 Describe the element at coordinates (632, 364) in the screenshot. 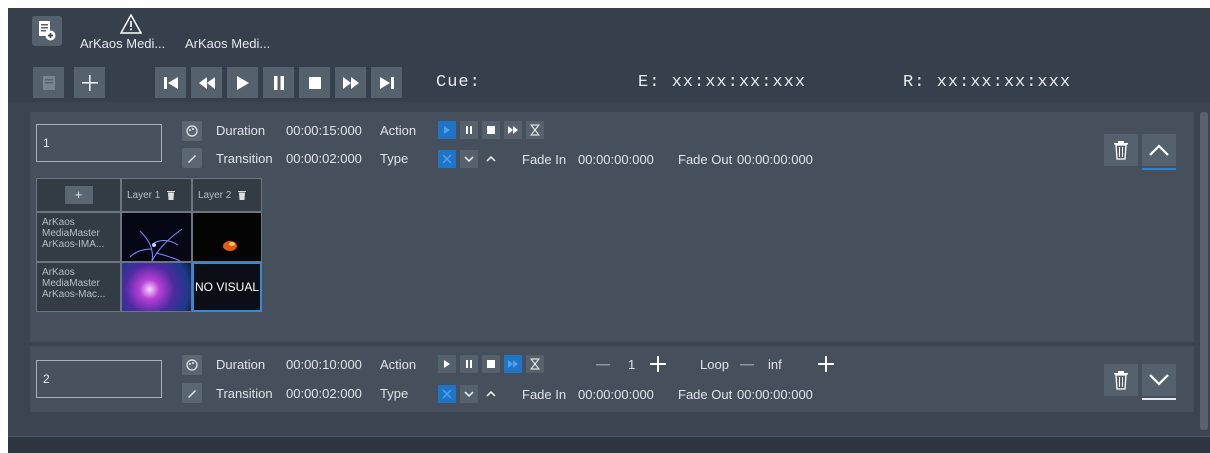

I see `repeat-count: 1` at that location.